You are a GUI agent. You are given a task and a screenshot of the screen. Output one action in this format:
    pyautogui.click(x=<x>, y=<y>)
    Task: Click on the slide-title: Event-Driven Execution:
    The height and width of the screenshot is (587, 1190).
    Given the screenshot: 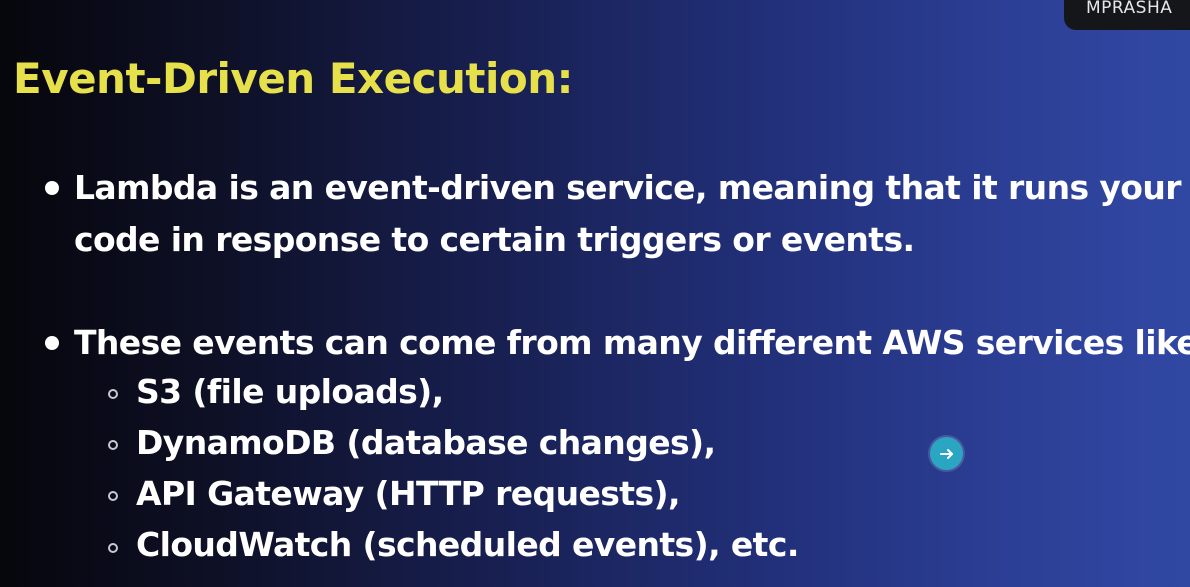 What is the action you would take?
    pyautogui.click(x=293, y=78)
    